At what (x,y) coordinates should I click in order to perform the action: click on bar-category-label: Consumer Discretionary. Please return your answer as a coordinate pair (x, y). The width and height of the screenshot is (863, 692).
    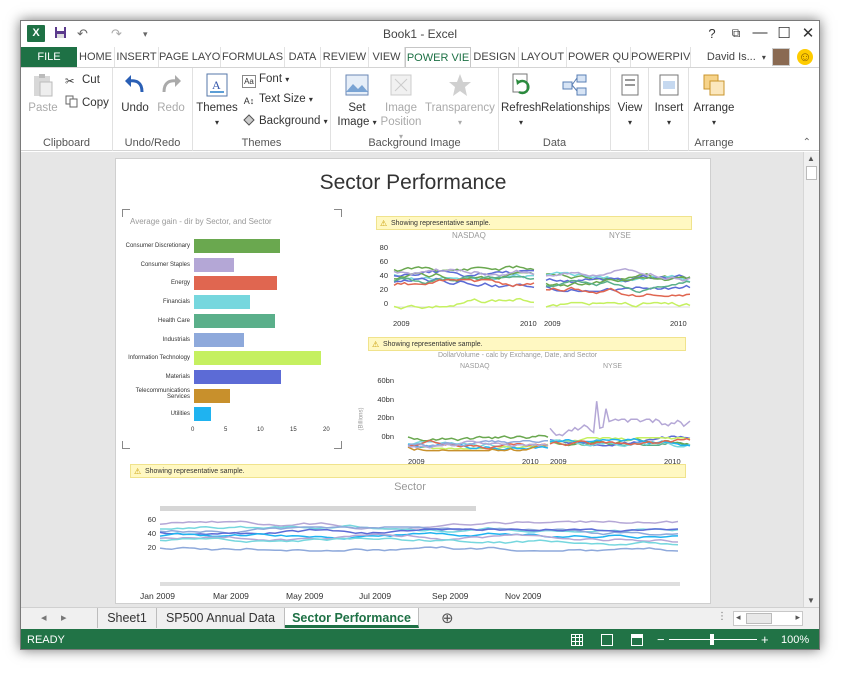
    Looking at the image, I should click on (157, 246).